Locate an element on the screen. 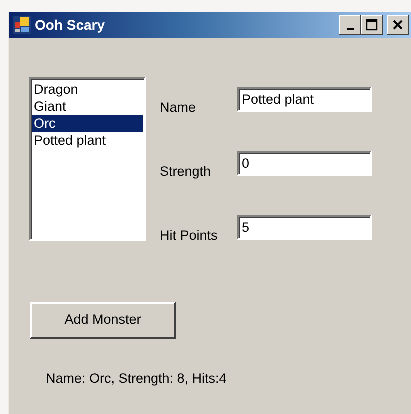 The height and width of the screenshot is (414, 411). minimize-button is located at coordinates (350, 25).